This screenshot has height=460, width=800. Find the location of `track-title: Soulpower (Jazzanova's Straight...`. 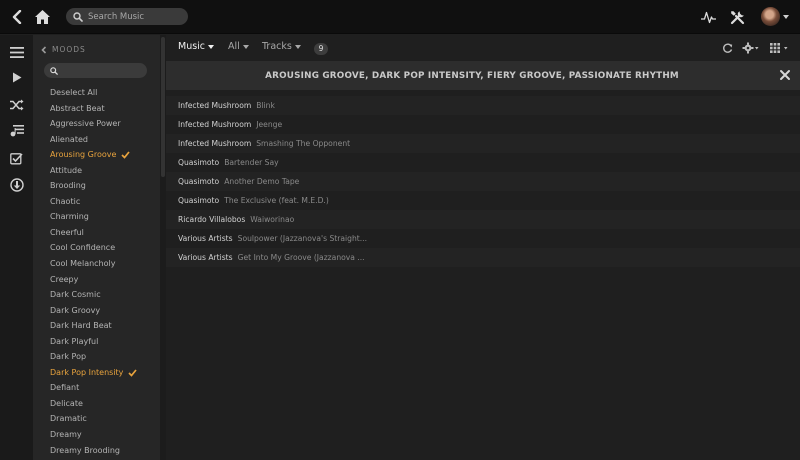

track-title: Soulpower (Jazzanova's Straight... is located at coordinates (302, 238).